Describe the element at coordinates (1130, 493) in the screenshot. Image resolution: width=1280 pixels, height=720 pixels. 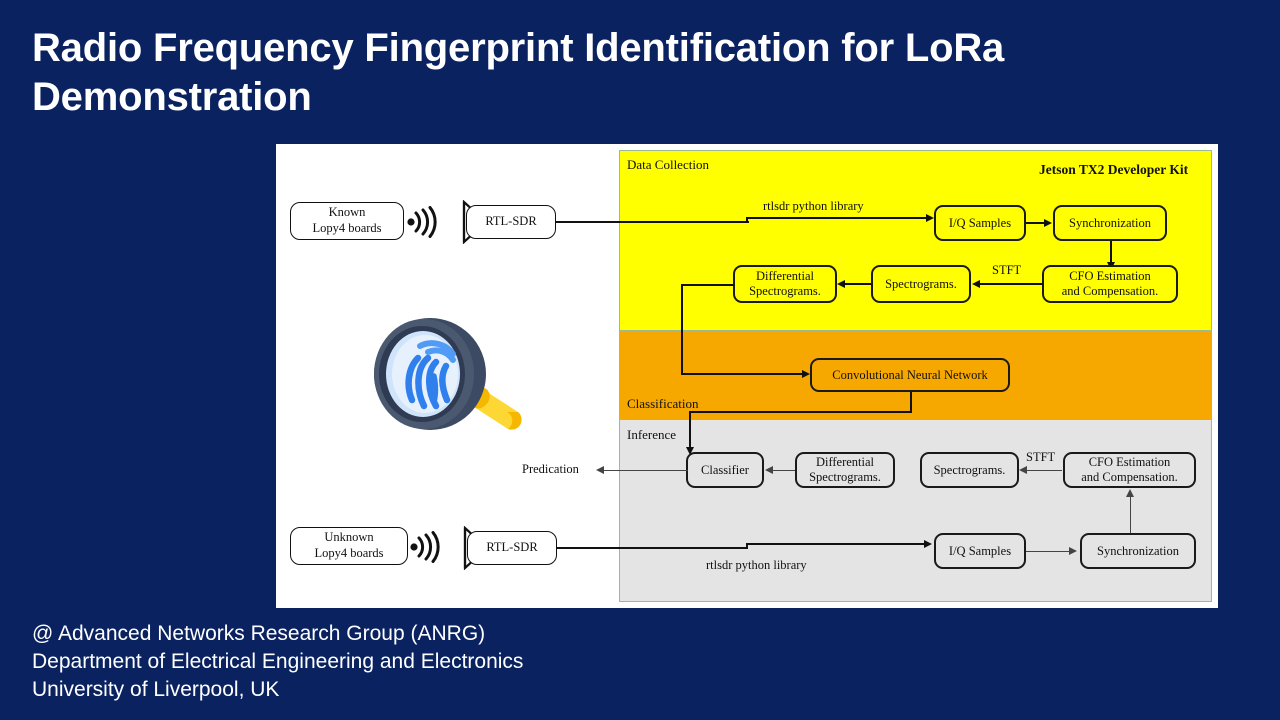
I see `link-sync-to-cfo-bottom-arrow` at that location.